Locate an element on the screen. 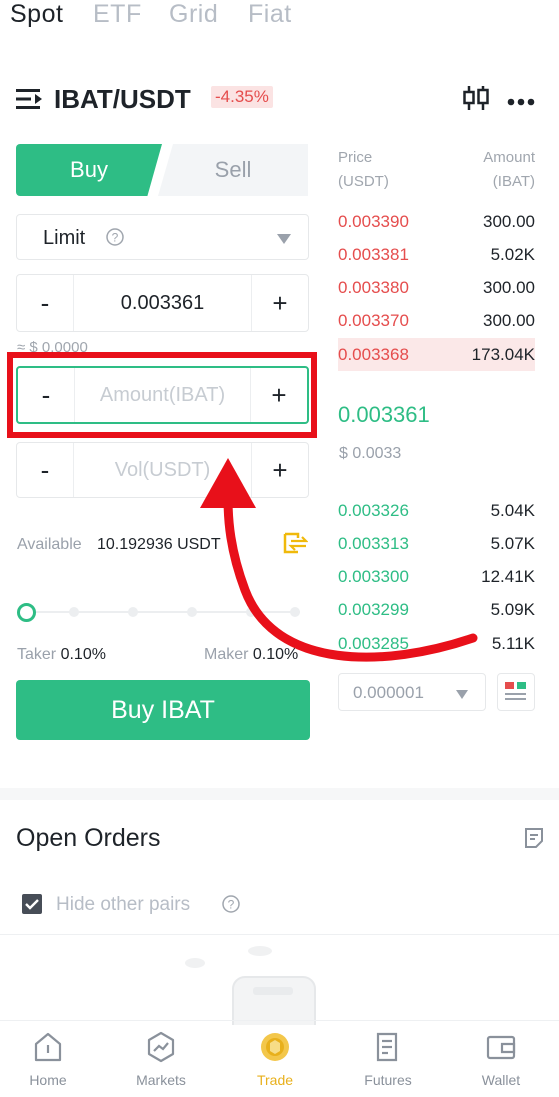 The width and height of the screenshot is (559, 1097). bid-amount: 5.11K is located at coordinates (513, 643).